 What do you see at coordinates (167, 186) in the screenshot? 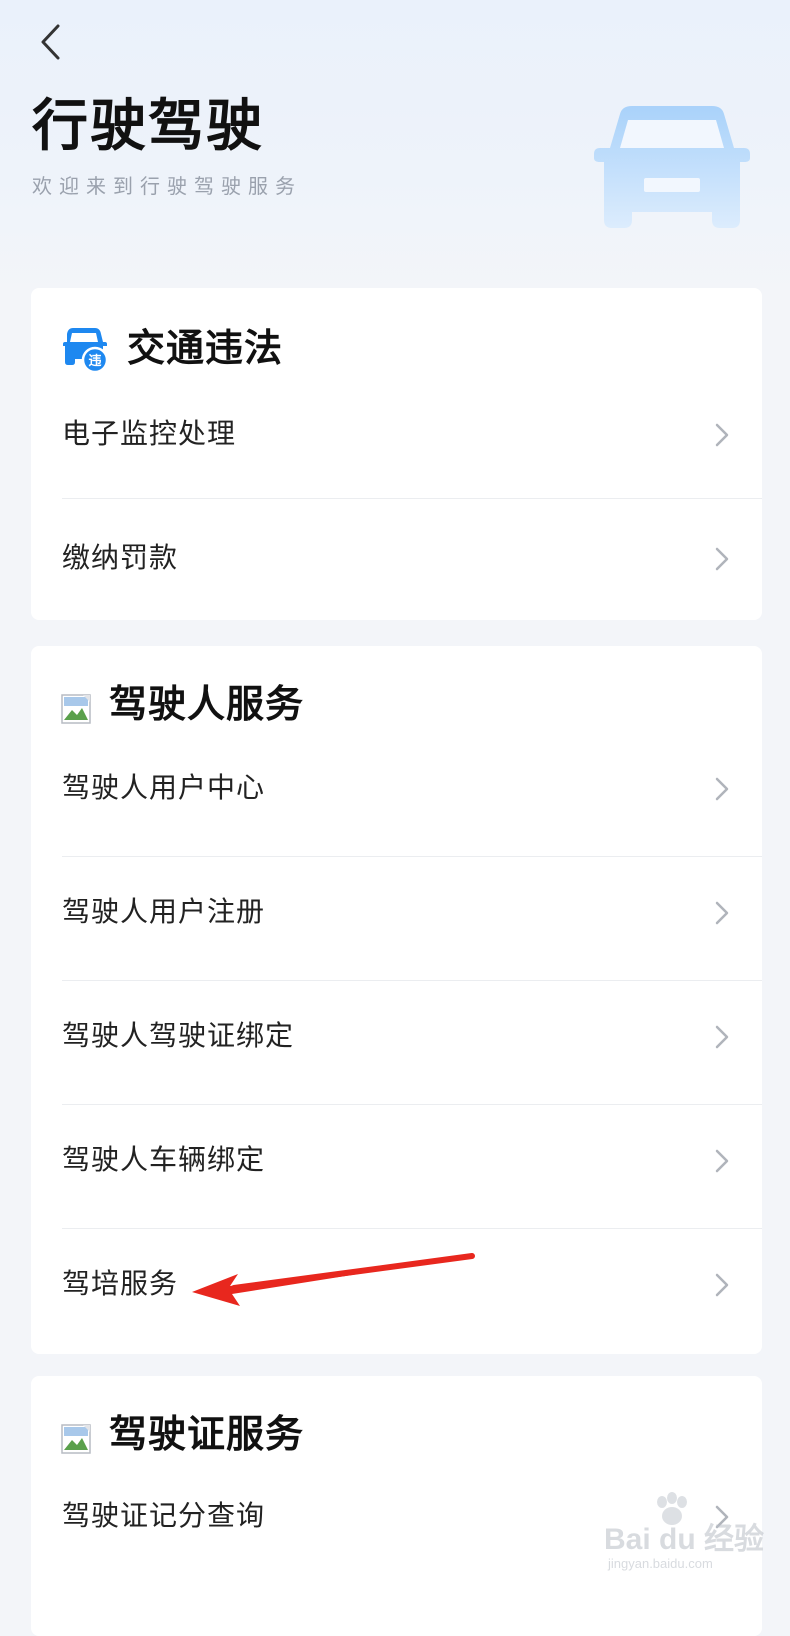
I see `page-subtitle: 欢迎来到行驶驾驶服务` at bounding box center [167, 186].